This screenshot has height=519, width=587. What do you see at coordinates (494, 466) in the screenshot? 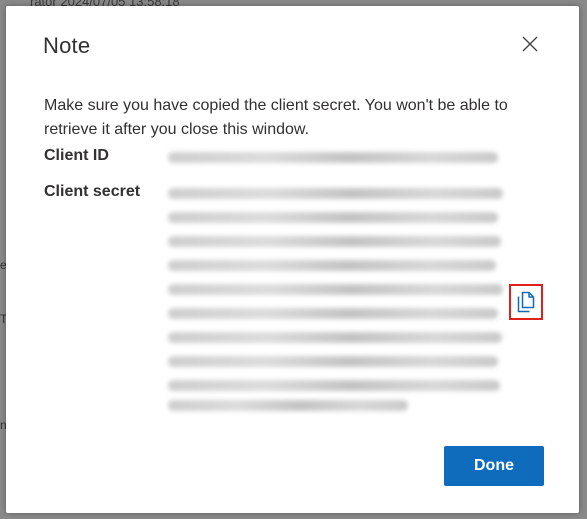
I see `done-button: Done` at bounding box center [494, 466].